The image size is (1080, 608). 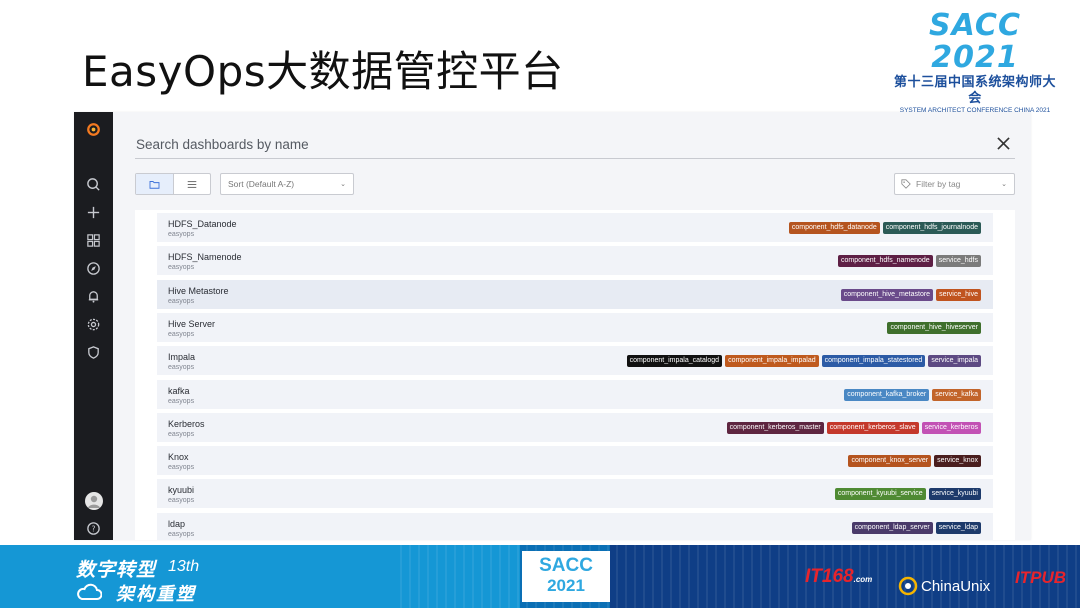 What do you see at coordinates (958, 527) in the screenshot?
I see `tag-badge: service_ldap` at bounding box center [958, 527].